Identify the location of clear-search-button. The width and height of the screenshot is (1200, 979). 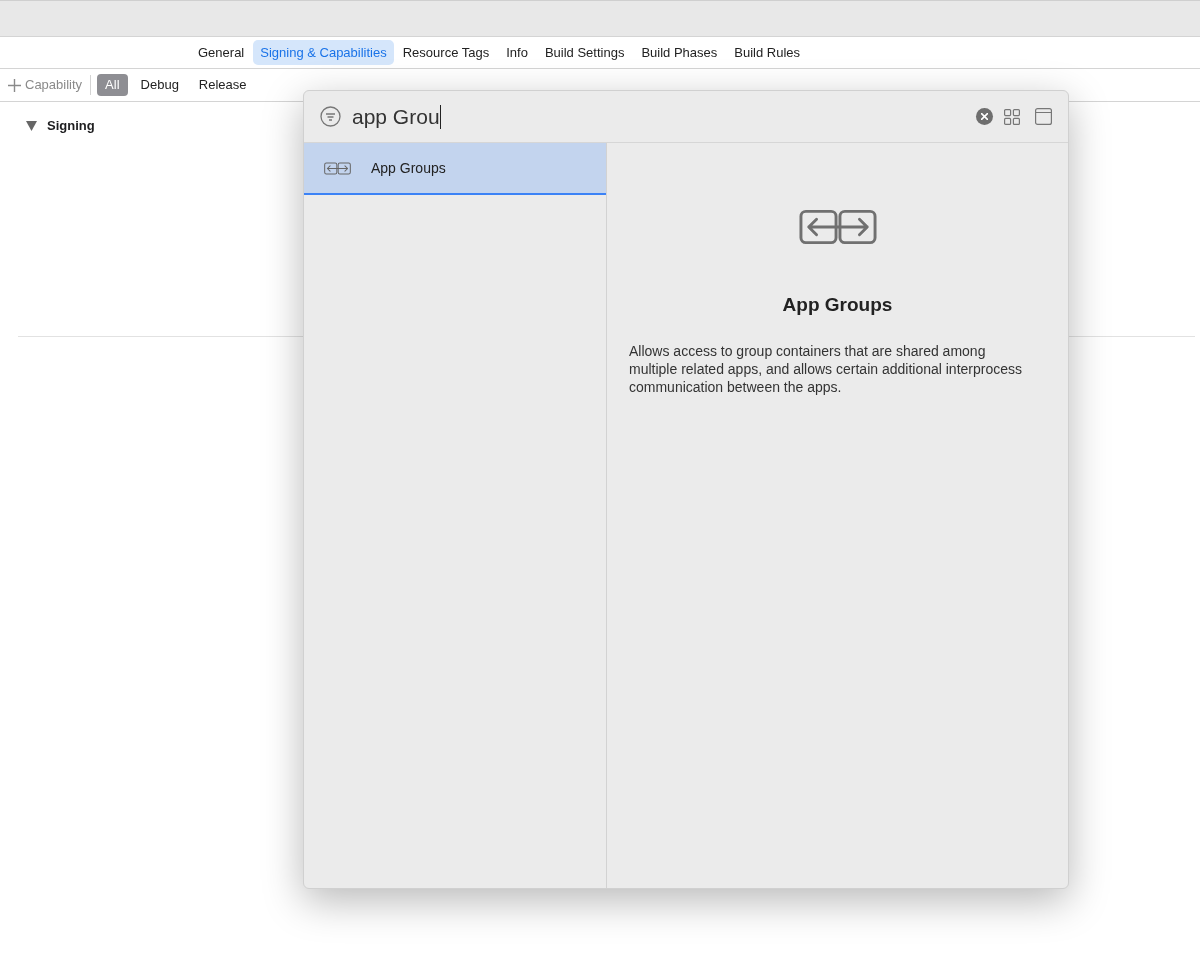
(984, 116).